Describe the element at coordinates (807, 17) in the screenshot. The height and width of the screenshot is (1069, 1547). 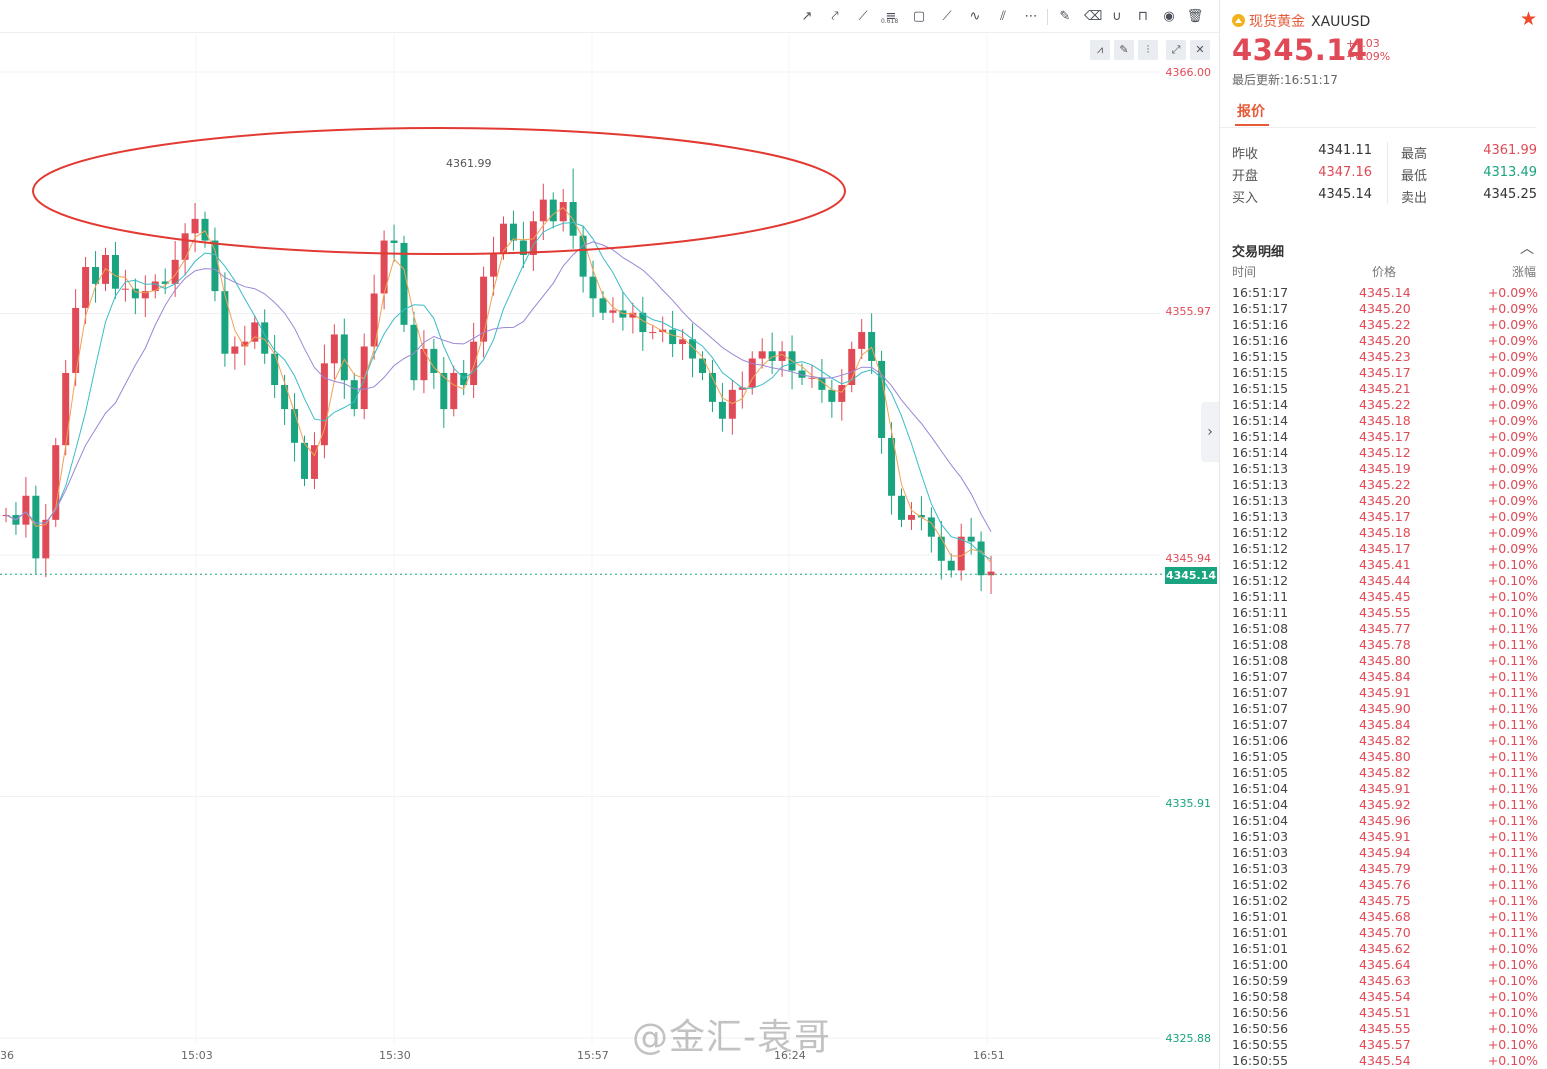
I see `trend-line-icon: ↗` at that location.